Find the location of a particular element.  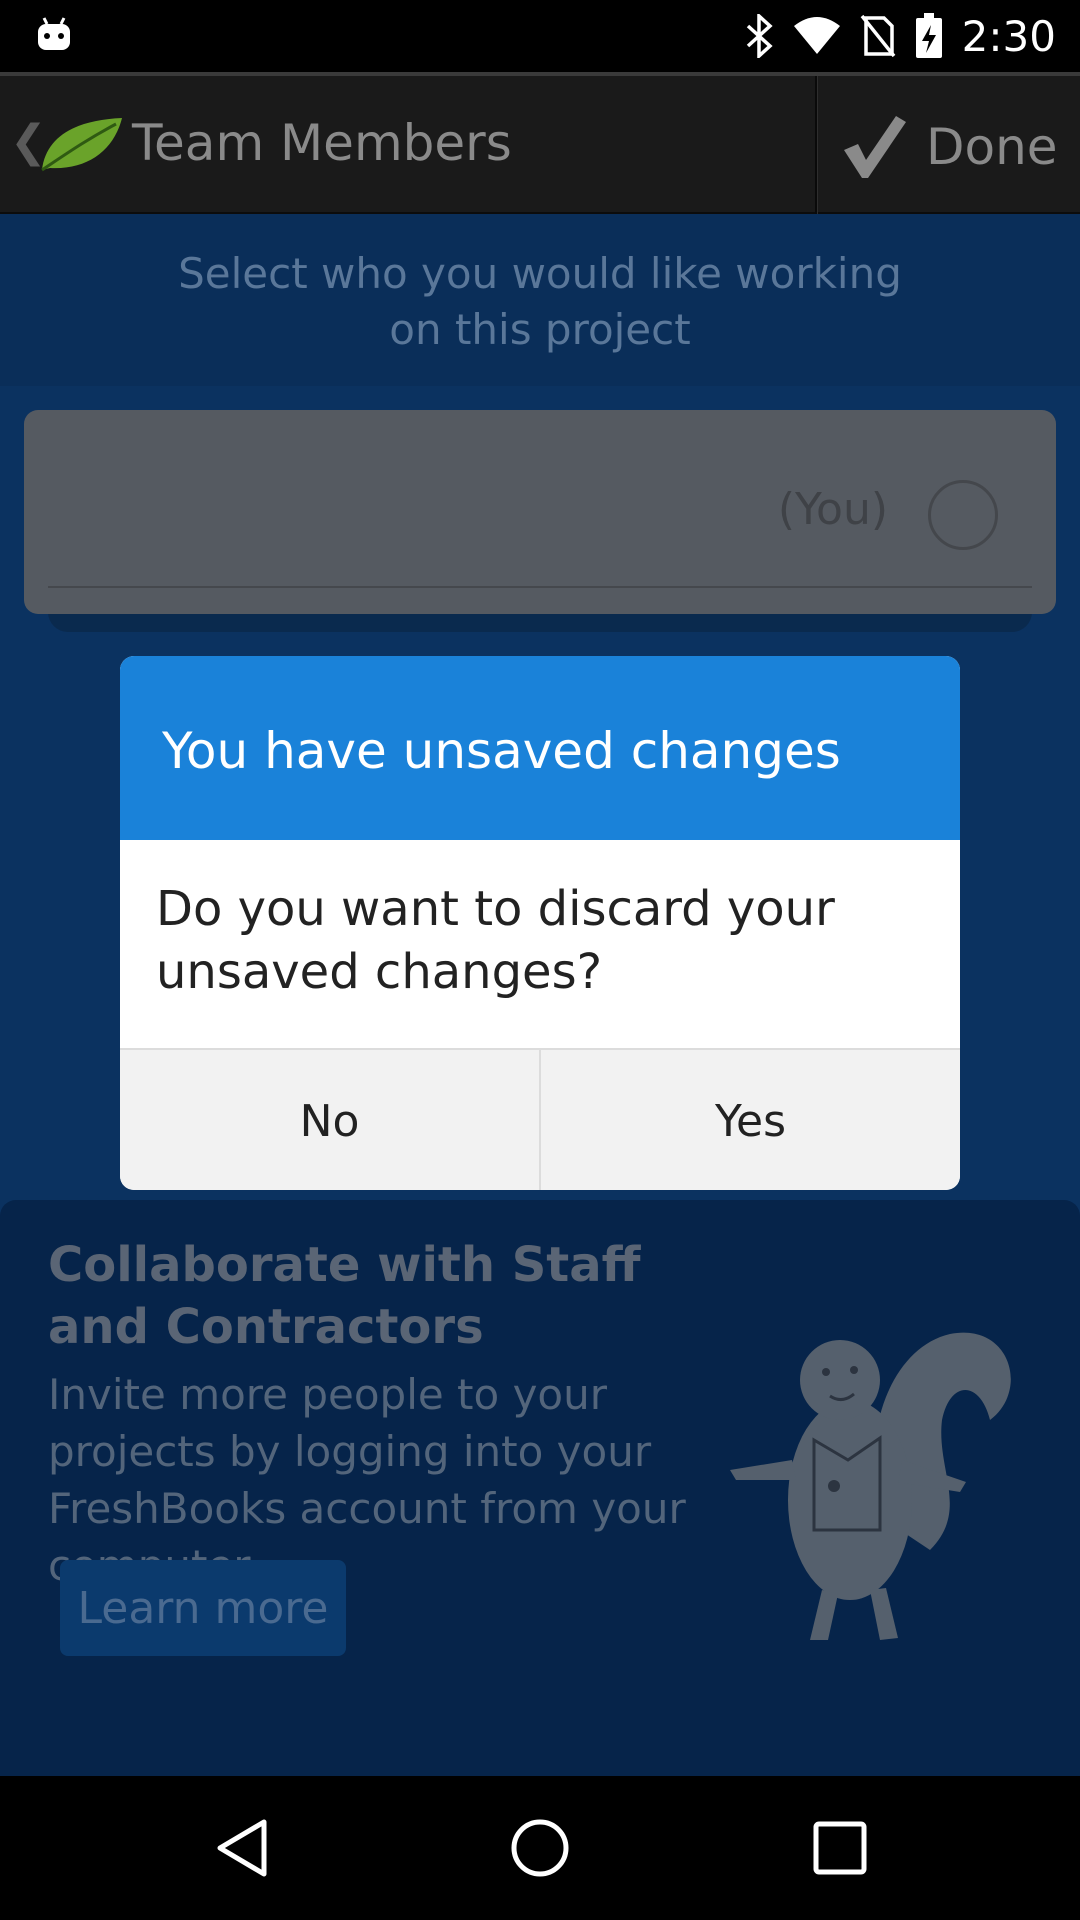

page-title: Team Members is located at coordinates (322, 143).